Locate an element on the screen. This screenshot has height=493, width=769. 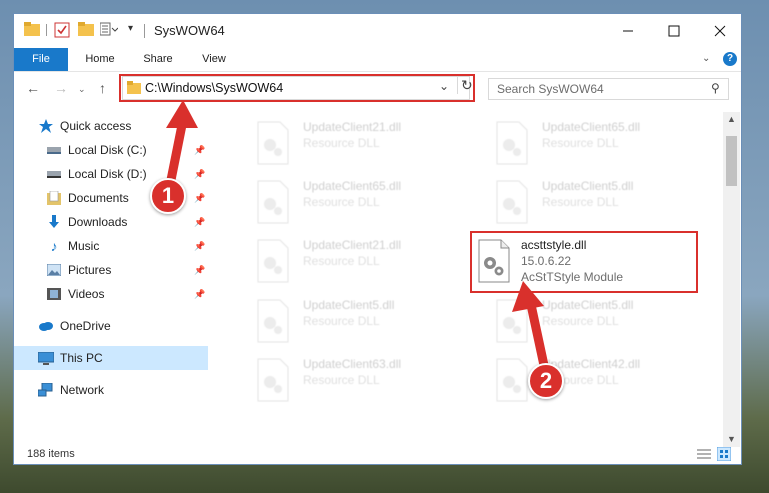
step-badge-1: 1 is located at coordinates (168, 196).